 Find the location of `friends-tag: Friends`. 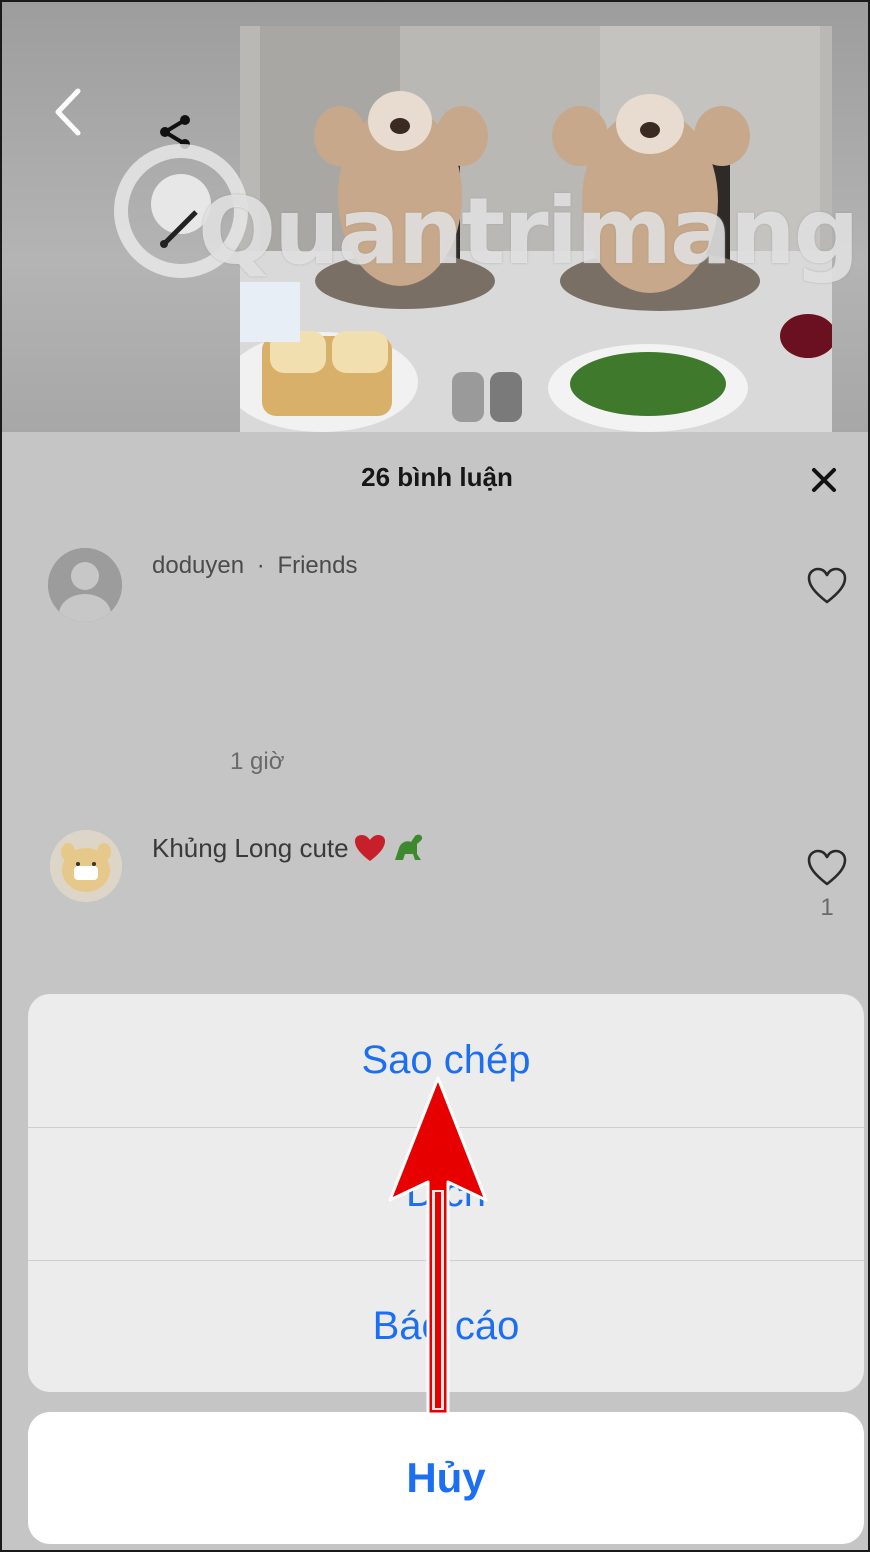

friends-tag: Friends is located at coordinates (317, 565).